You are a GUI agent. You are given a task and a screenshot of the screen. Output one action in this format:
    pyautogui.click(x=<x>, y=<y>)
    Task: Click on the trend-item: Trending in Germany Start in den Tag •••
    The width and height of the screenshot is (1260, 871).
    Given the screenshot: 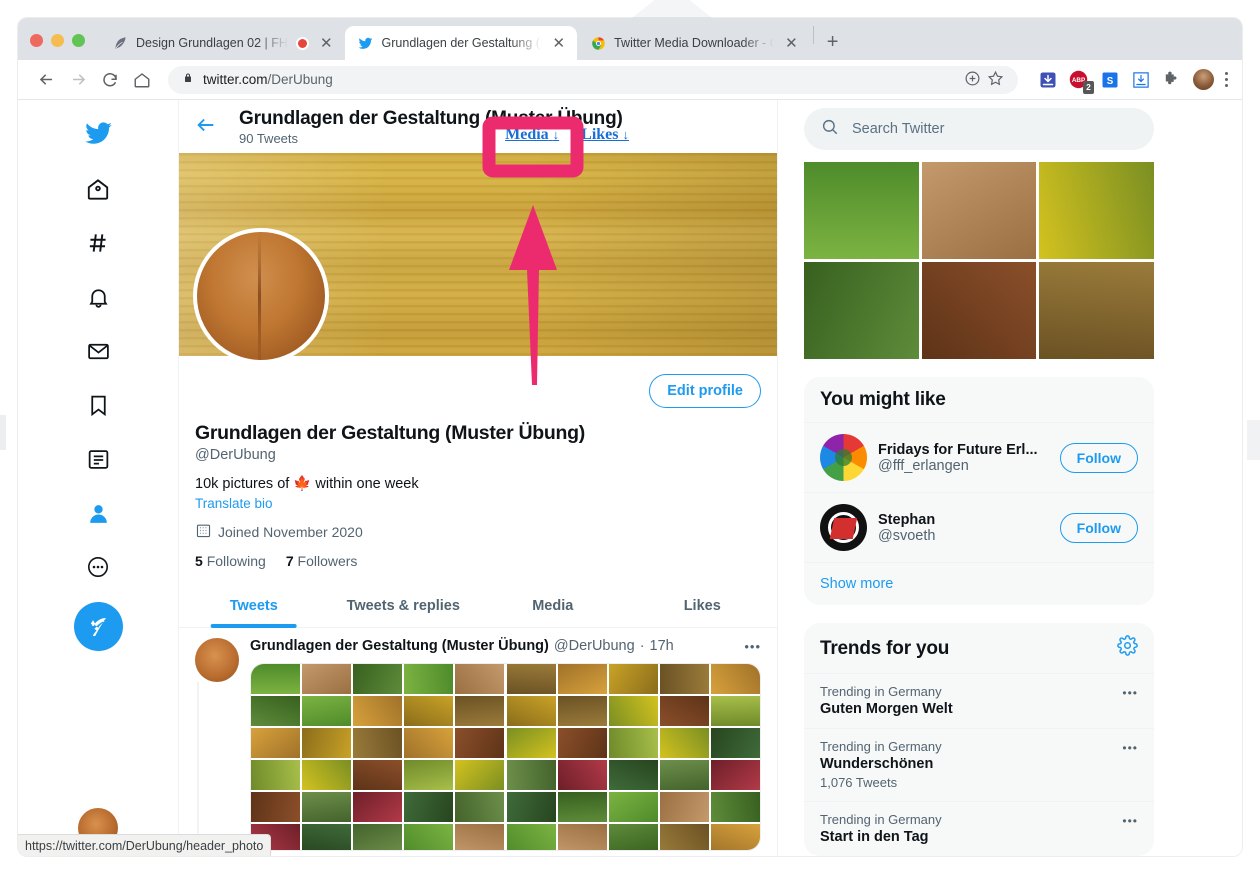 What is the action you would take?
    pyautogui.click(x=979, y=828)
    